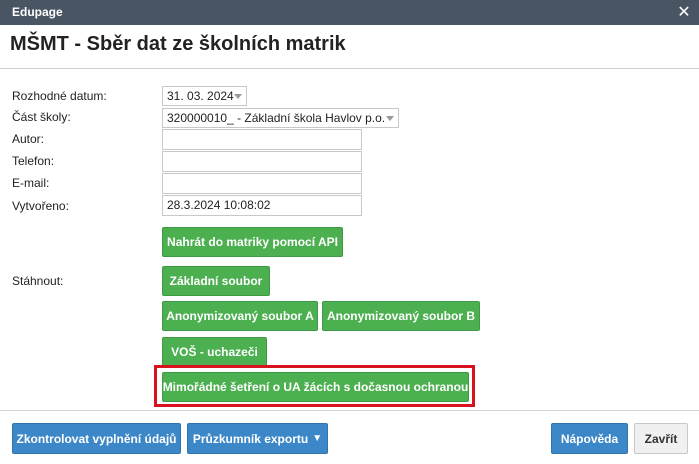 Image resolution: width=699 pixels, height=464 pixels. What do you see at coordinates (349, 68) in the screenshot?
I see `header-divider` at bounding box center [349, 68].